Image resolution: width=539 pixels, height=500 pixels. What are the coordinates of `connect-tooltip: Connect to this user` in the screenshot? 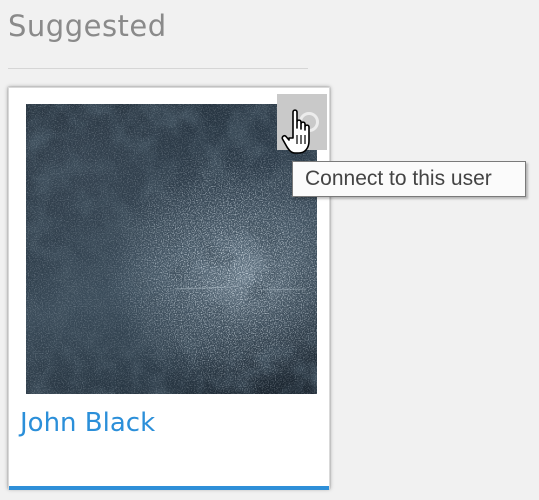 It's located at (409, 179).